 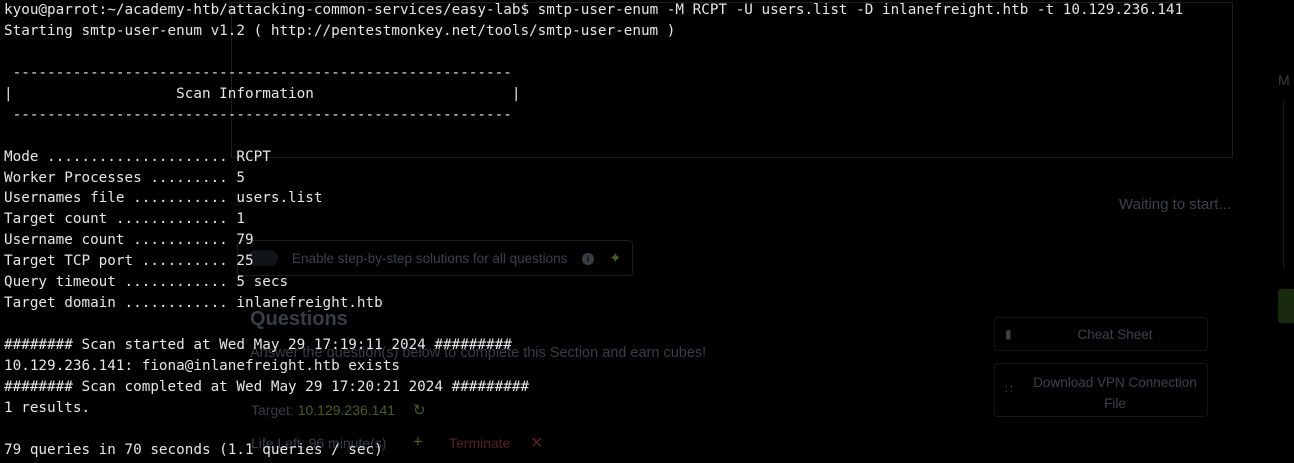 I want to click on terminal-line: | Scan Information |, so click(x=262, y=93).